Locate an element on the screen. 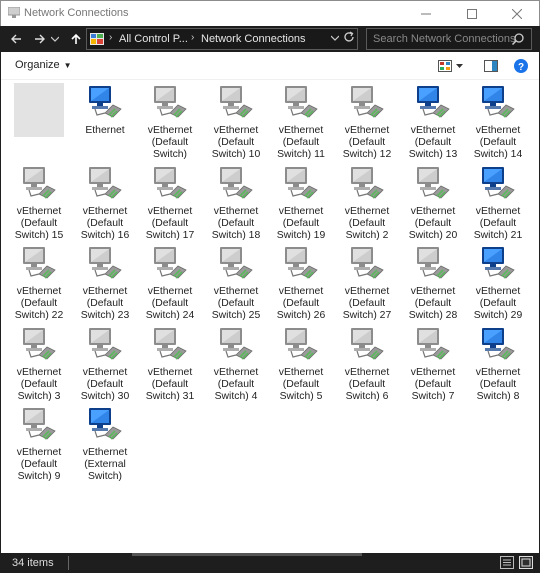 This screenshot has height=573, width=540. network-connection-item: vEthernet (Default Switch) 7 is located at coordinates (433, 364).